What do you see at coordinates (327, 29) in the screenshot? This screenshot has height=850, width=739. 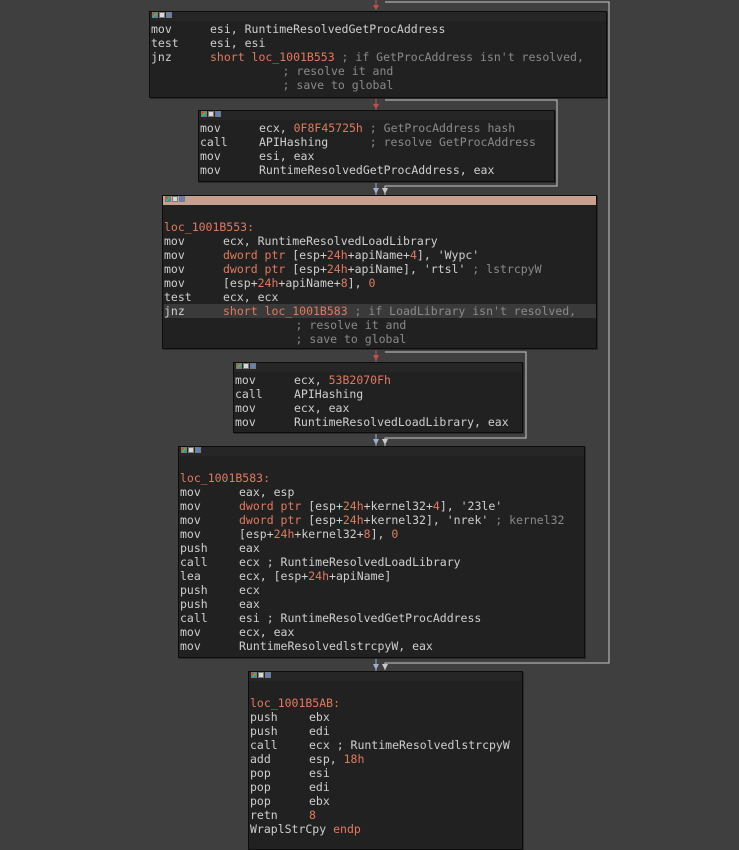 I see `operand: esi, RuntimeResolvedGetProcAddress` at bounding box center [327, 29].